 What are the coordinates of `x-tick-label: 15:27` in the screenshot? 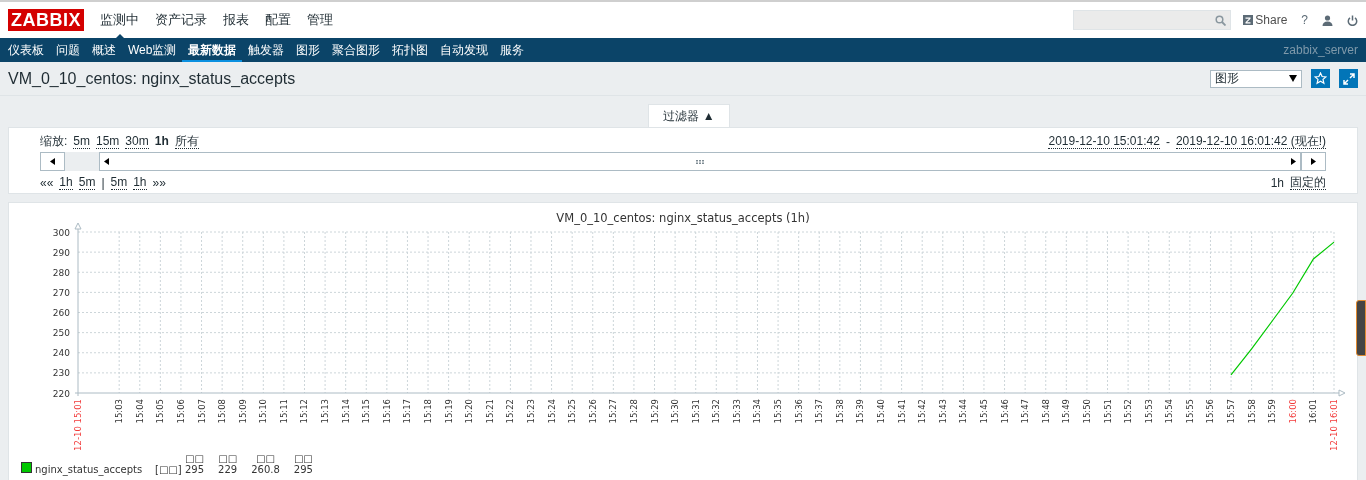 It's located at (613, 411).